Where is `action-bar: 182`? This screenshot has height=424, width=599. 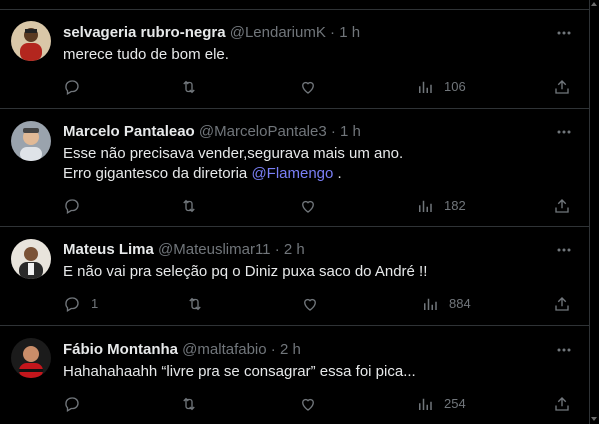
action-bar: 182 is located at coordinates (323, 206).